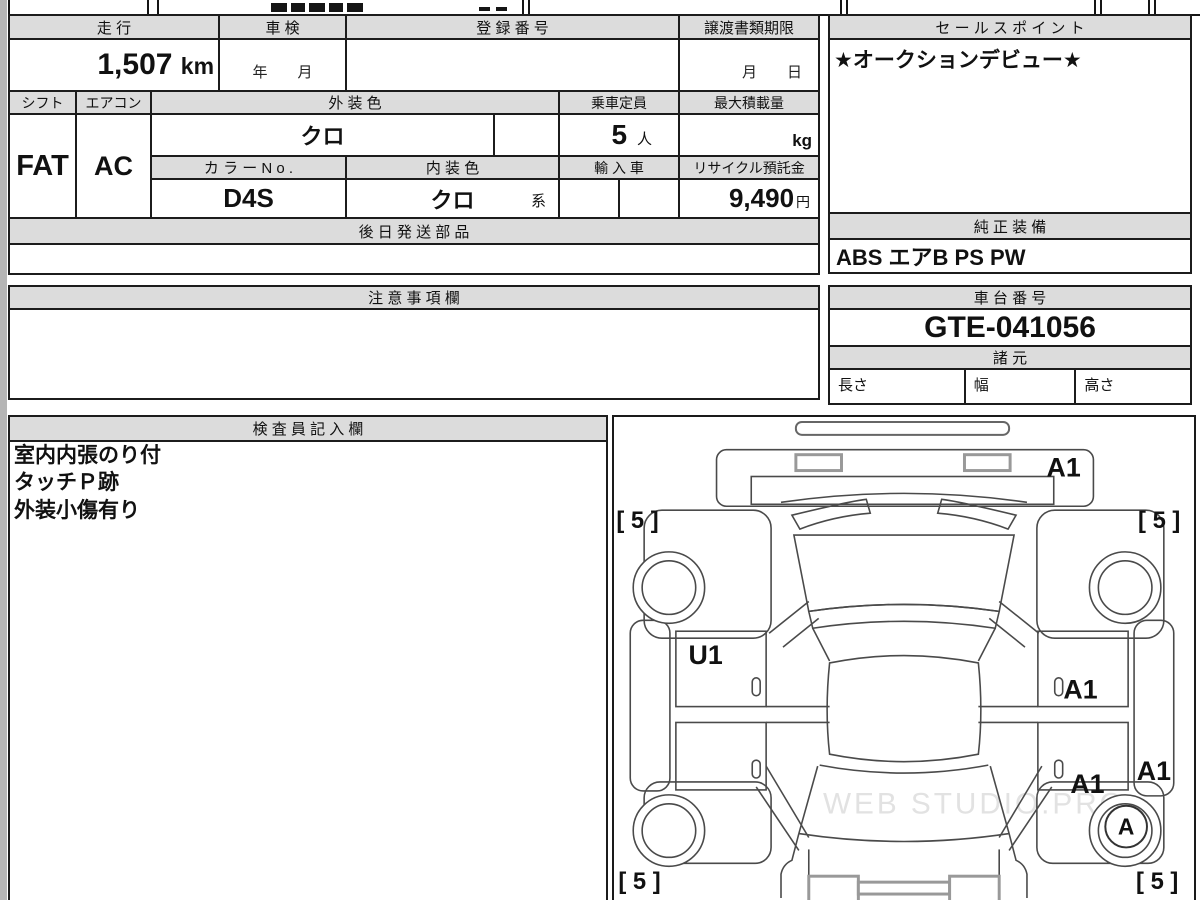 This screenshot has height=900, width=1200. What do you see at coordinates (527, 135) in the screenshot?
I see `exterior-color-extra-cell` at bounding box center [527, 135].